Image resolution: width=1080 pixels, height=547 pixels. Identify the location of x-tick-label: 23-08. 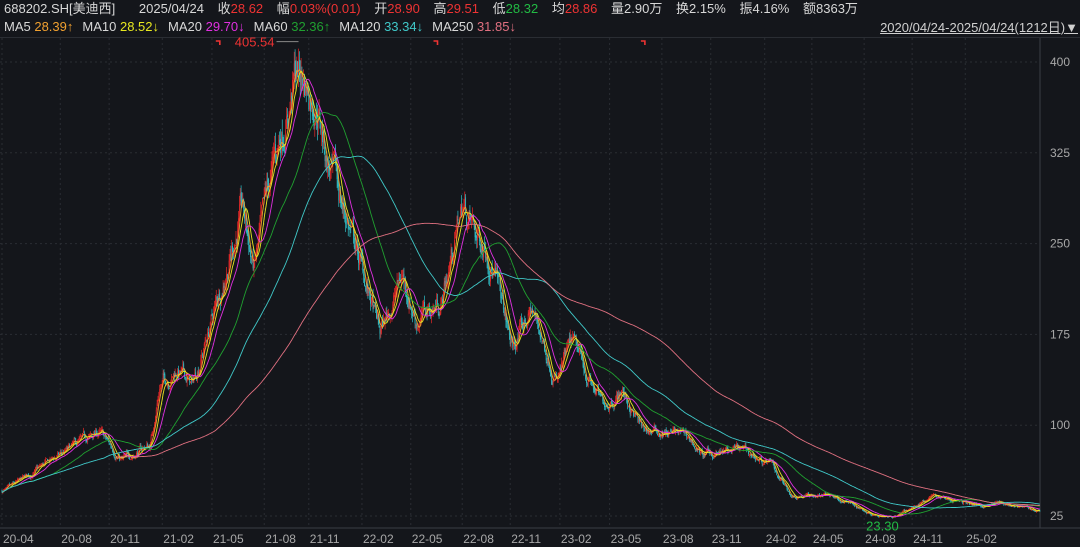
(678, 539).